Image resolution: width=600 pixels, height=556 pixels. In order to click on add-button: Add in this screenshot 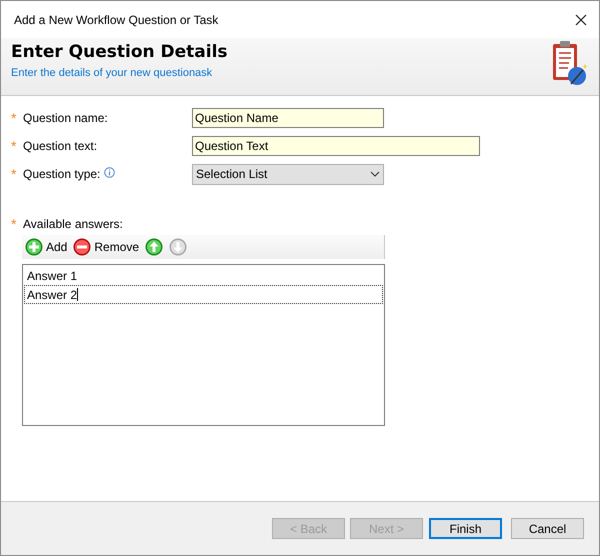, I will do `click(46, 247)`.